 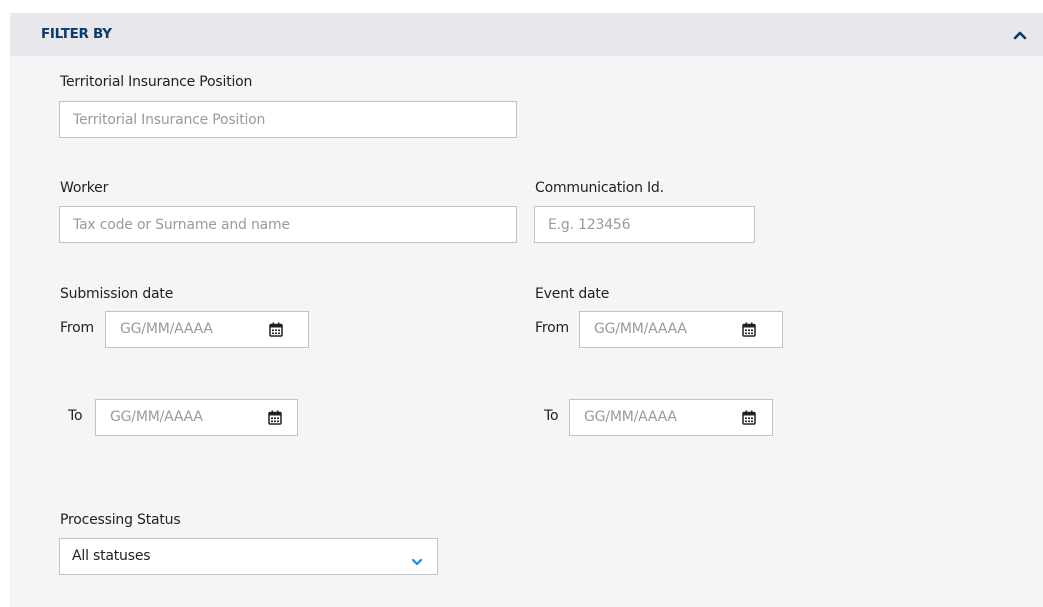 I want to click on submission-to-field, so click(x=196, y=417).